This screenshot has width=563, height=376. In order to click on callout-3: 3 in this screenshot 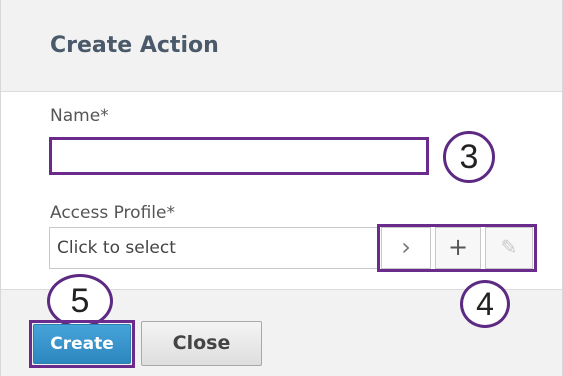, I will do `click(469, 157)`.